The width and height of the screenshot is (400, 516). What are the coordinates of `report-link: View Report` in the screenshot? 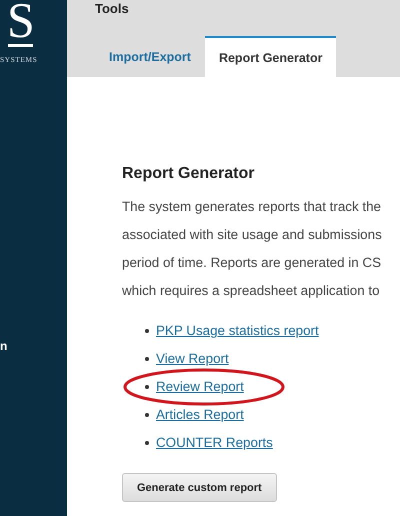 It's located at (192, 358).